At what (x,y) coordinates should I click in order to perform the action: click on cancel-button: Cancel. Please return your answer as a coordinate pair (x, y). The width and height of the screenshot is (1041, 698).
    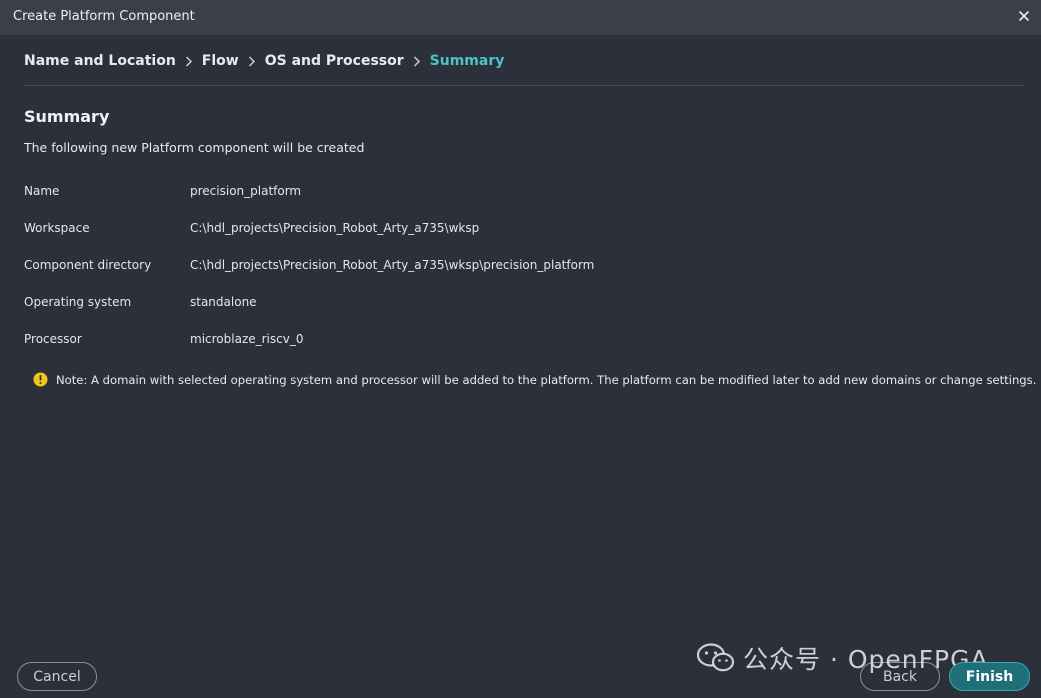
    Looking at the image, I should click on (57, 676).